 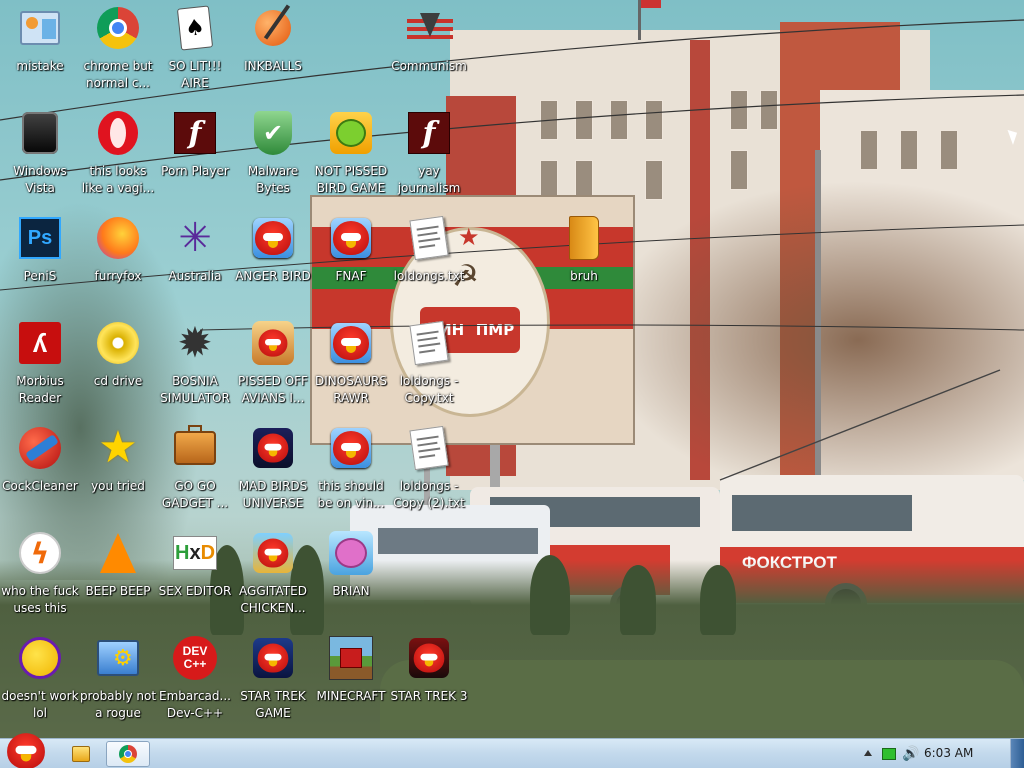 I want to click on desktop-icon: HxD SEX EDITOR, so click(x=195, y=577).